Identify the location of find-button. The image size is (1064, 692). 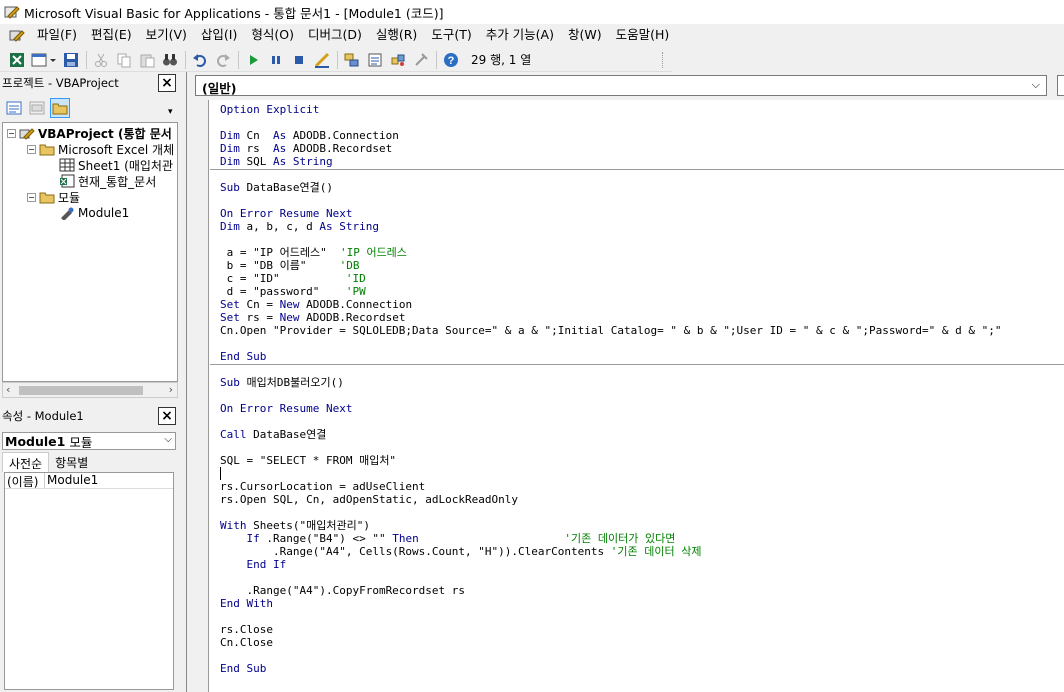
(170, 60).